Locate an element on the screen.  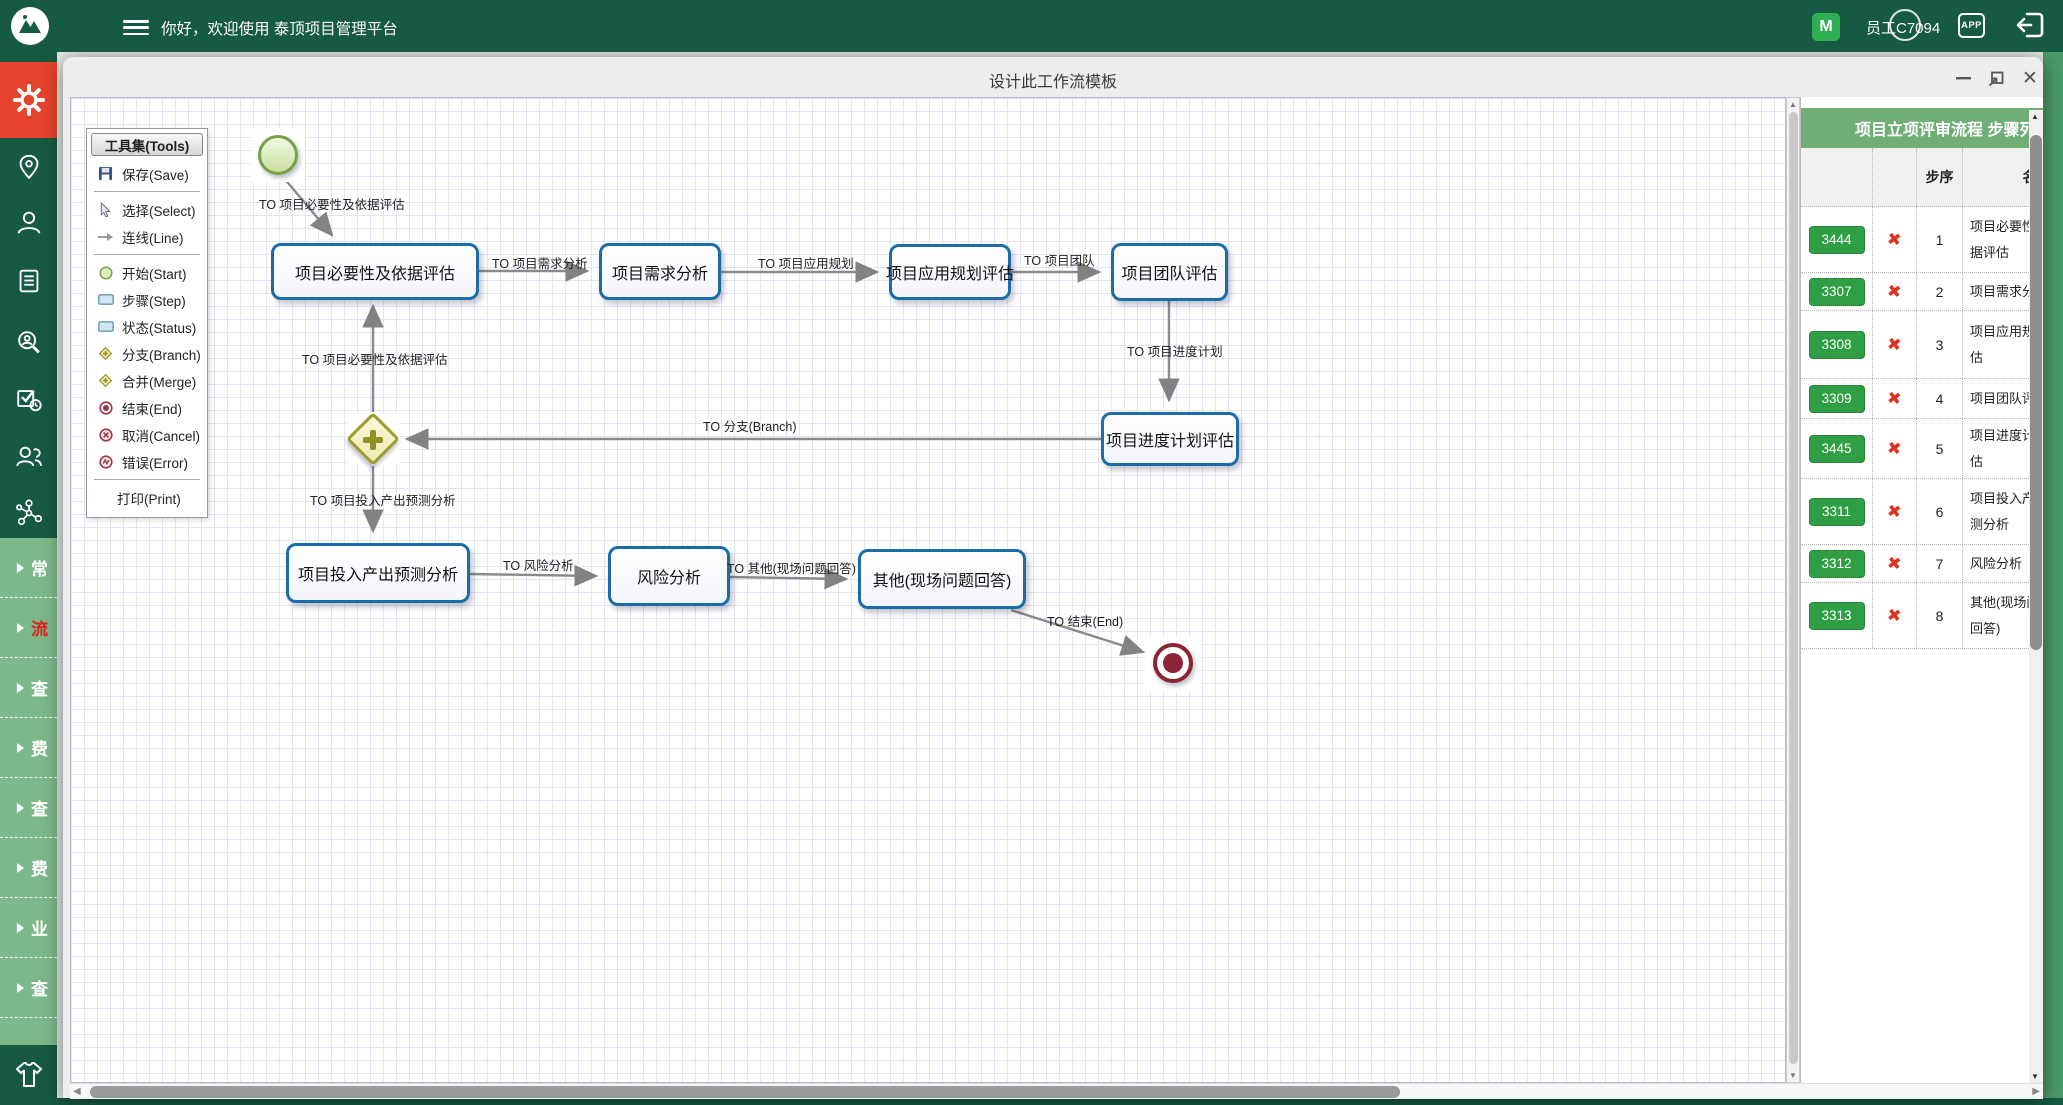
message-badge: M is located at coordinates (1826, 27).